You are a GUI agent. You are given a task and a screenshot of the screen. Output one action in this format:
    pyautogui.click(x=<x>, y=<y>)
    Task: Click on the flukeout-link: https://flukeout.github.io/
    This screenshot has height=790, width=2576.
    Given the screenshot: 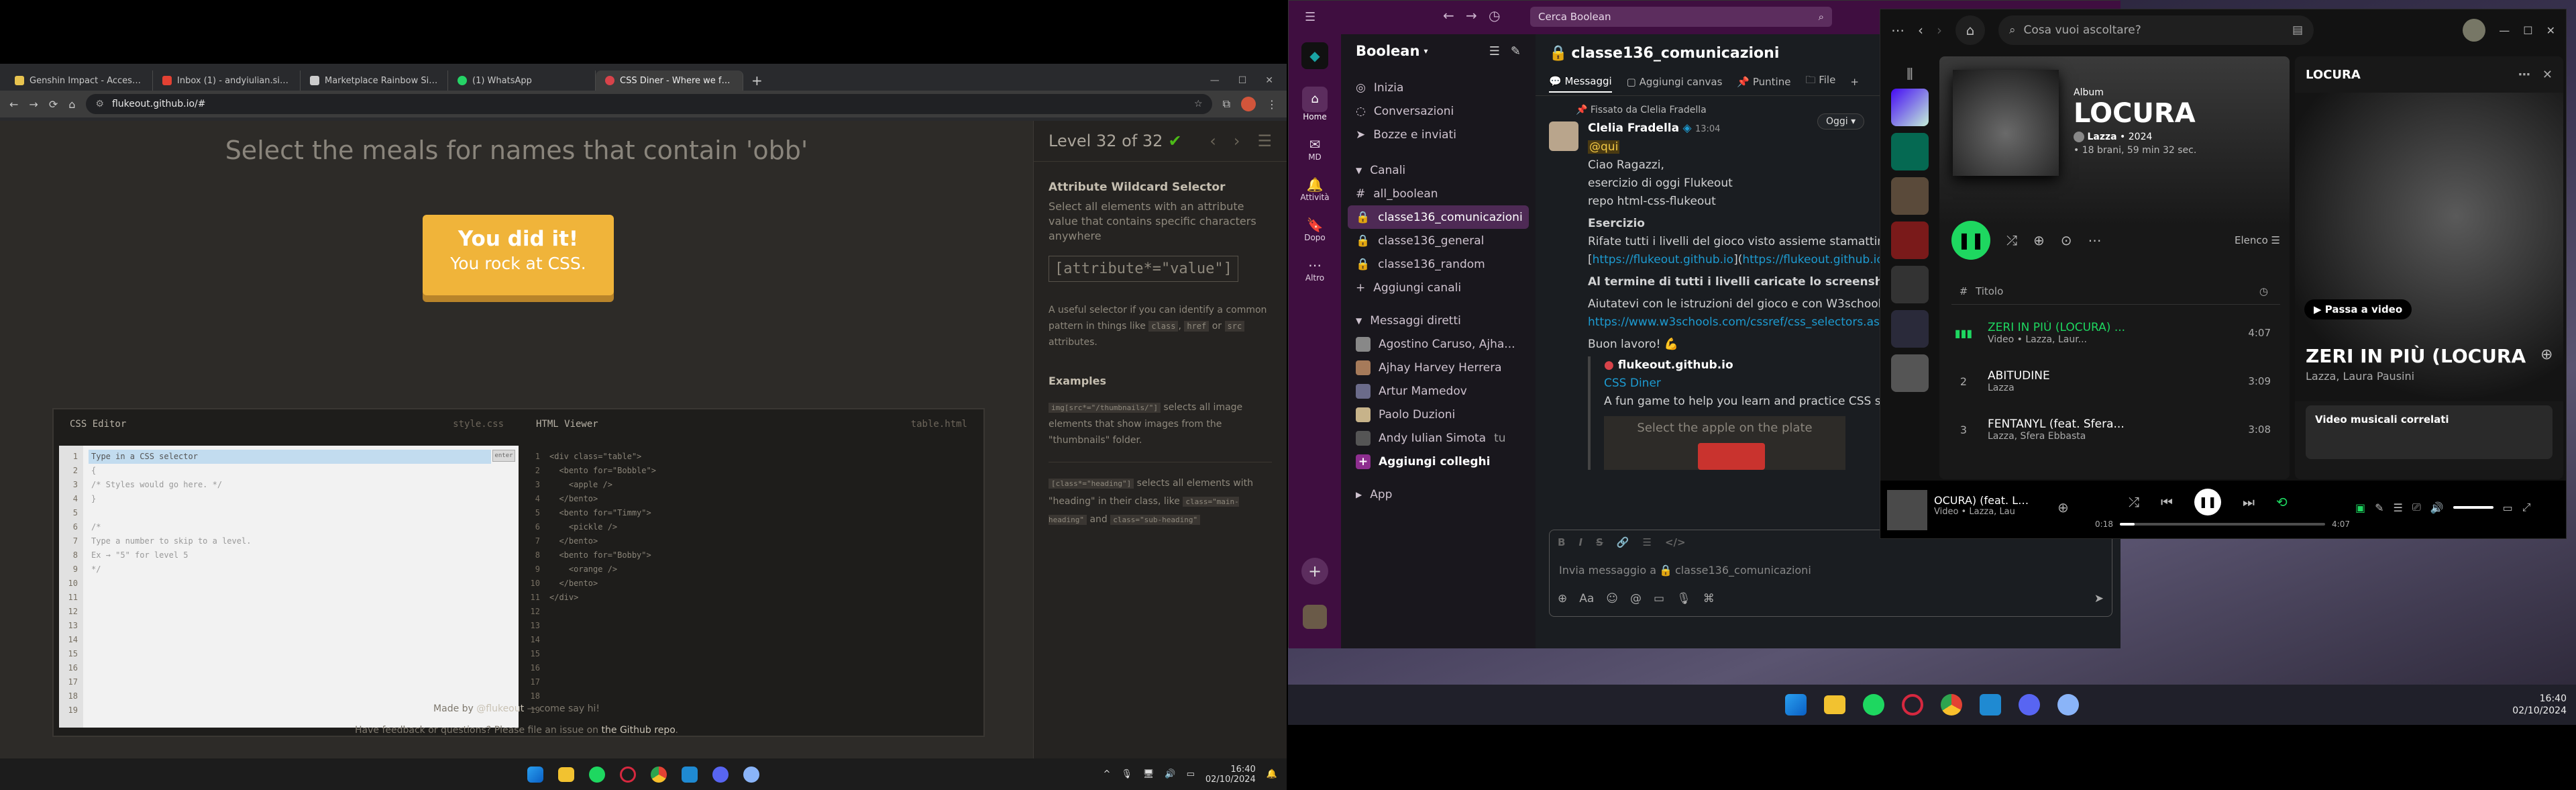 What is the action you would take?
    pyautogui.click(x=1814, y=259)
    